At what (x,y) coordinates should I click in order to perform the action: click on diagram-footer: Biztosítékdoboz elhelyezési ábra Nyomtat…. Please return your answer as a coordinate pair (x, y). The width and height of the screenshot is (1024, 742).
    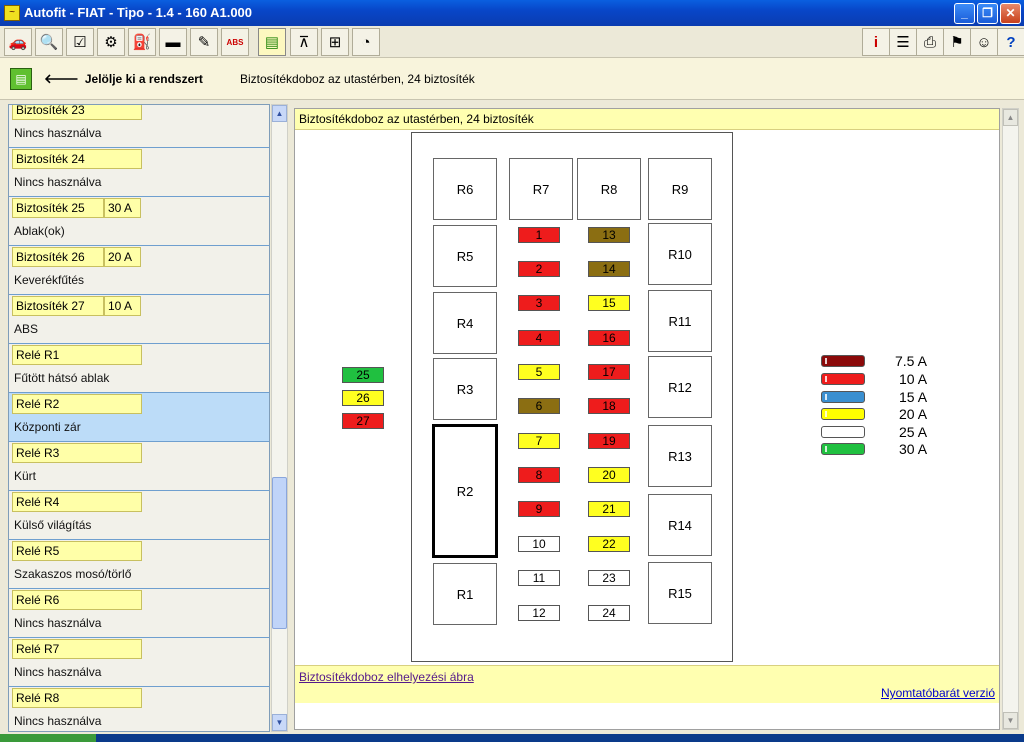
    Looking at the image, I should click on (647, 684).